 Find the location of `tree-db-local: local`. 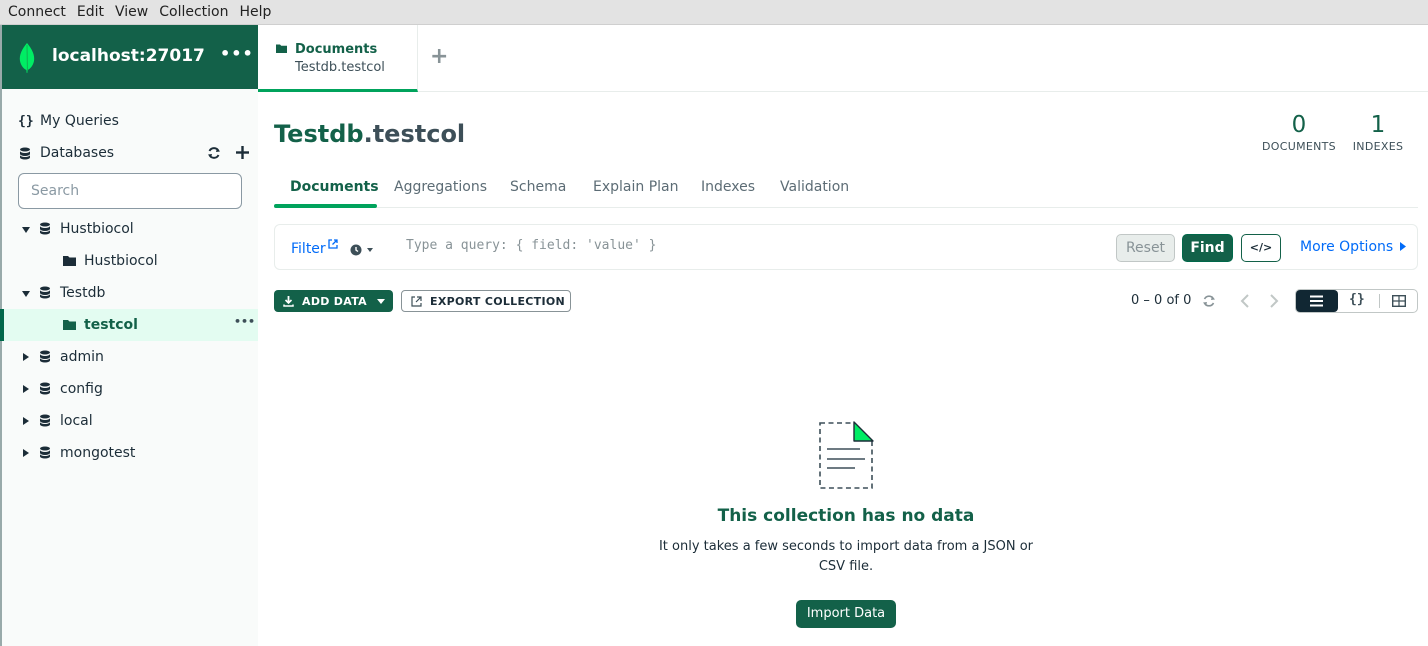

tree-db-local: local is located at coordinates (130, 421).